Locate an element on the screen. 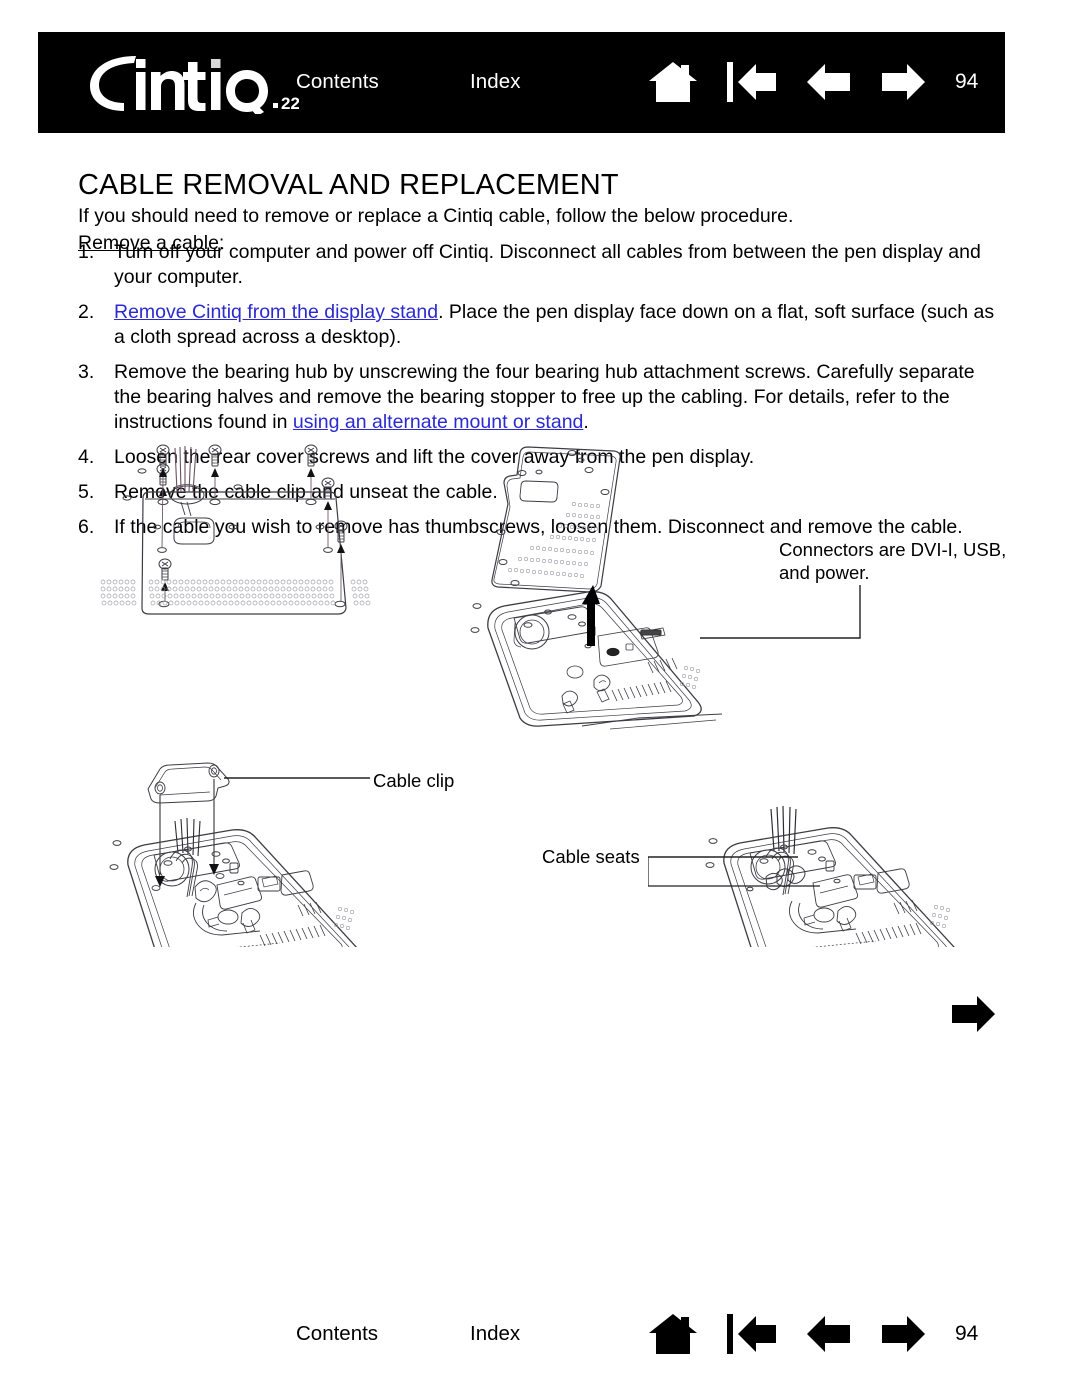 The image size is (1080, 1397). link-remove-cintiq-from-display-stand: Remove Cintiq from the display stand is located at coordinates (276, 312).